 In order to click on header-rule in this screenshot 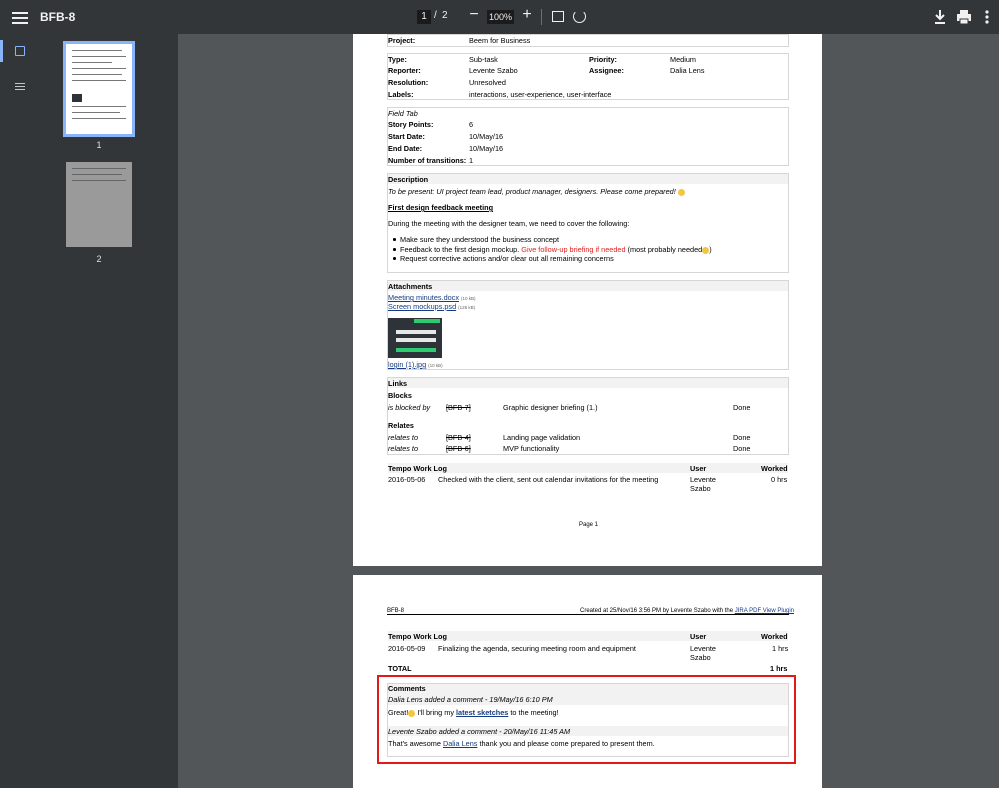, I will do `click(588, 614)`.